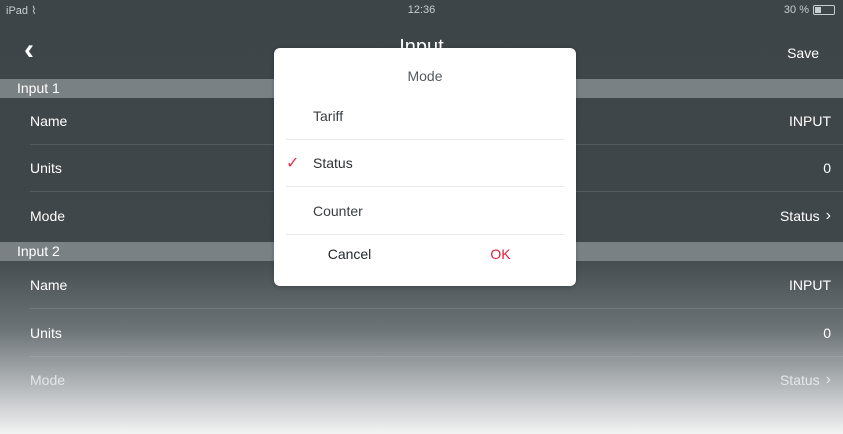 Image resolution: width=843 pixels, height=434 pixels. Describe the element at coordinates (38, 88) in the screenshot. I see `section-title: Input 1` at that location.